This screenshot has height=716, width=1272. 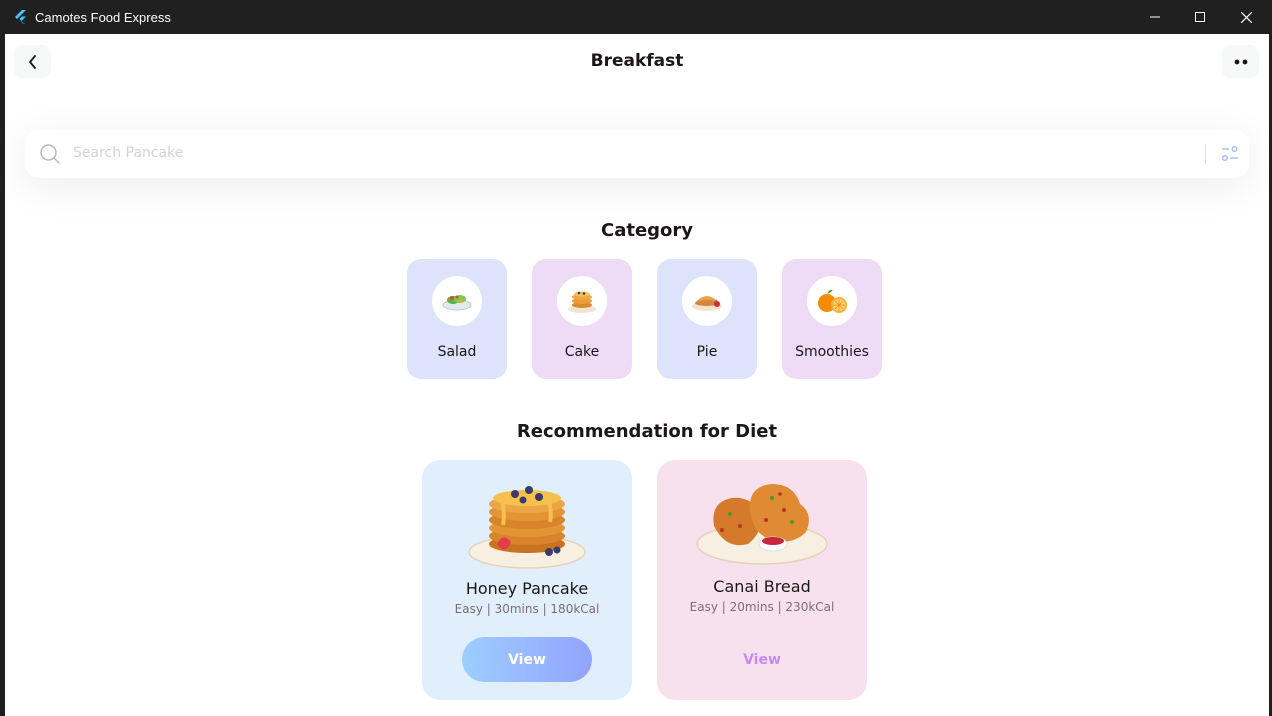 I want to click on category-label: Salad, so click(x=457, y=352).